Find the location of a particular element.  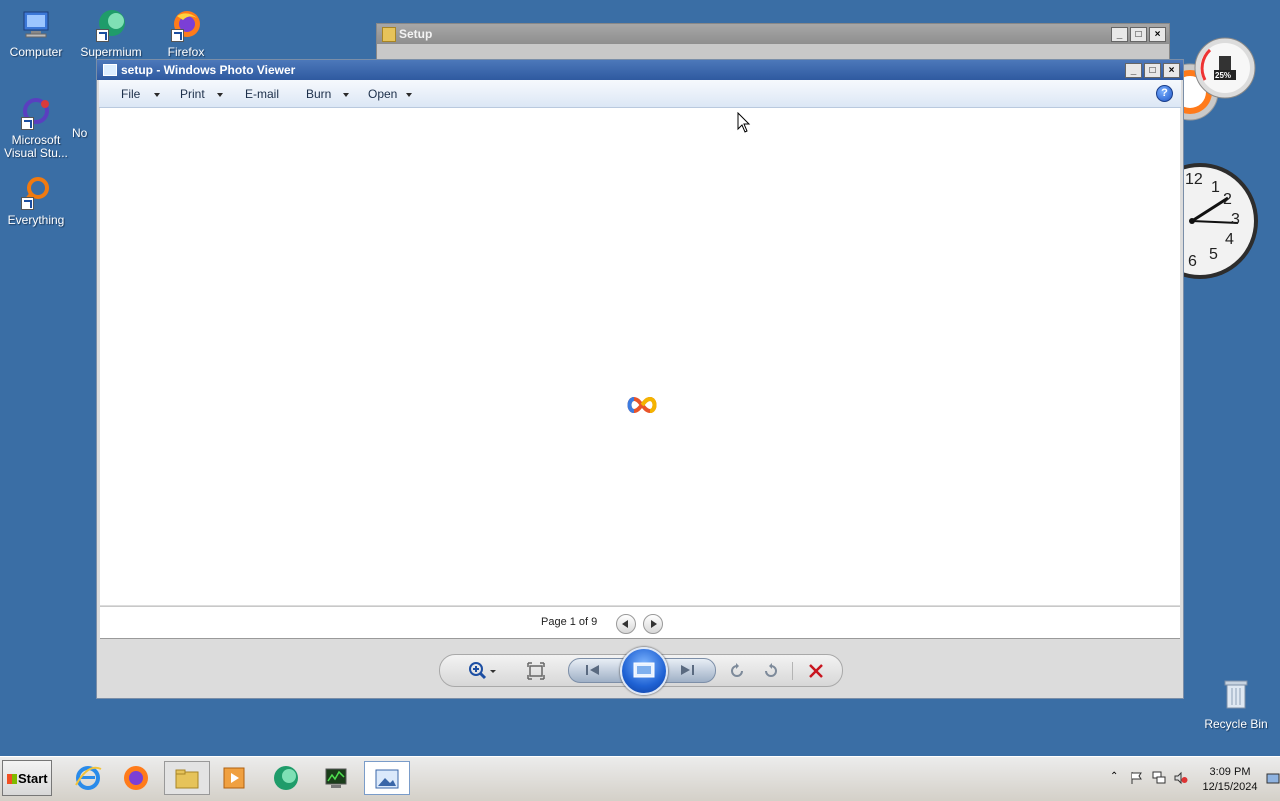

delete-icon is located at coordinates (816, 671).